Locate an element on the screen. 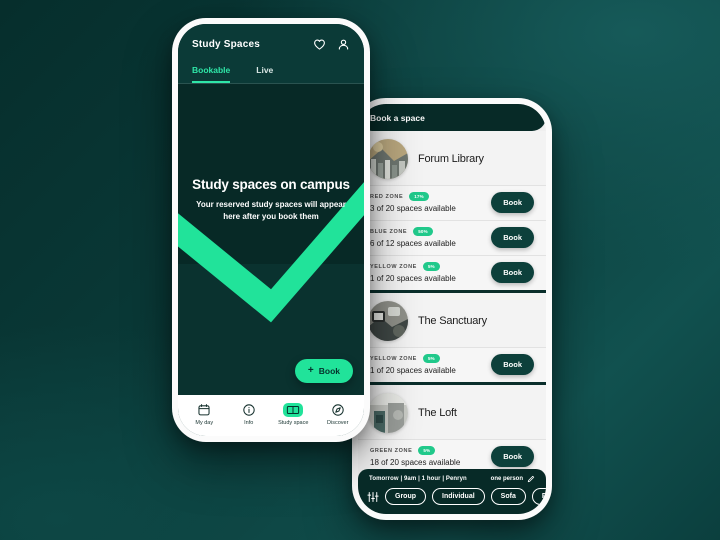  header-actions is located at coordinates (331, 44).